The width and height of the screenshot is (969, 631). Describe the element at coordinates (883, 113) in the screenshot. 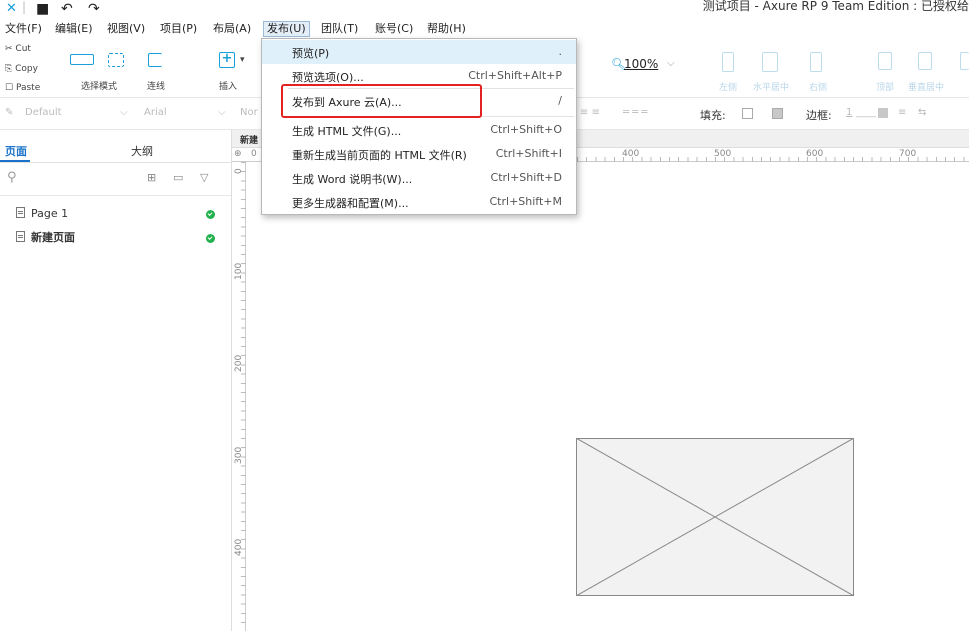

I see `border-color-swatch` at that location.